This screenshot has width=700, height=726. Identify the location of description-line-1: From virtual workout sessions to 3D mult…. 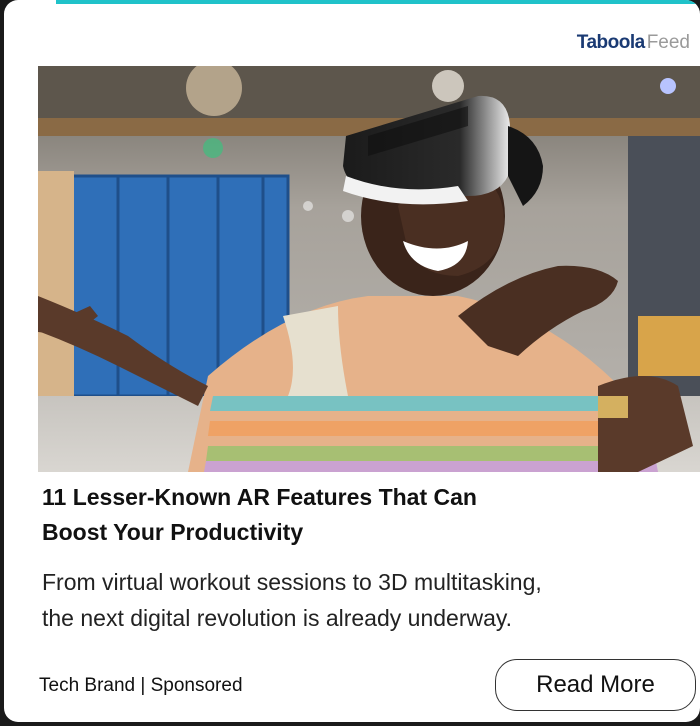
(292, 582).